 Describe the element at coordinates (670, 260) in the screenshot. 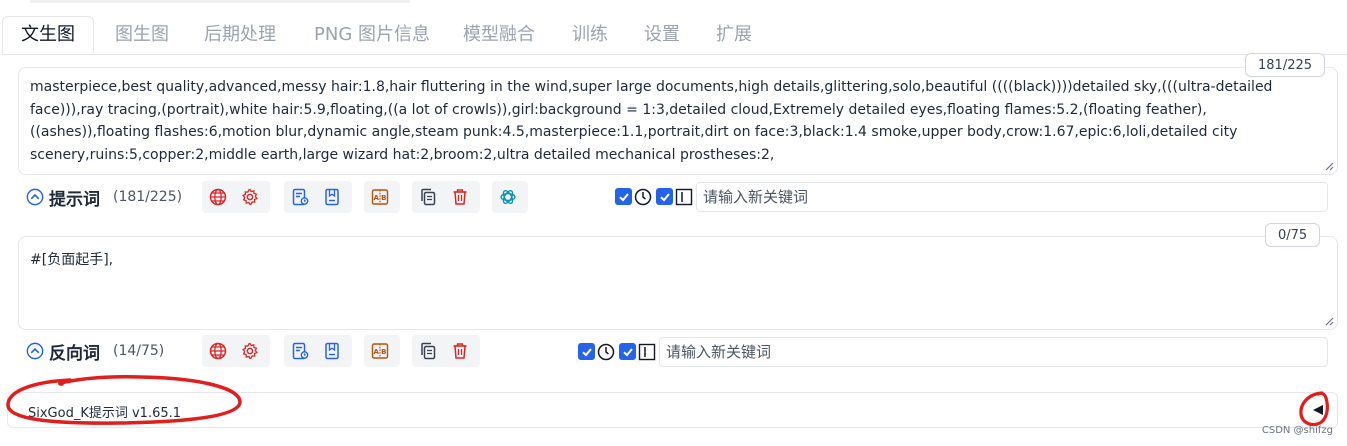

I see `negative-text: #[负面起手],` at that location.